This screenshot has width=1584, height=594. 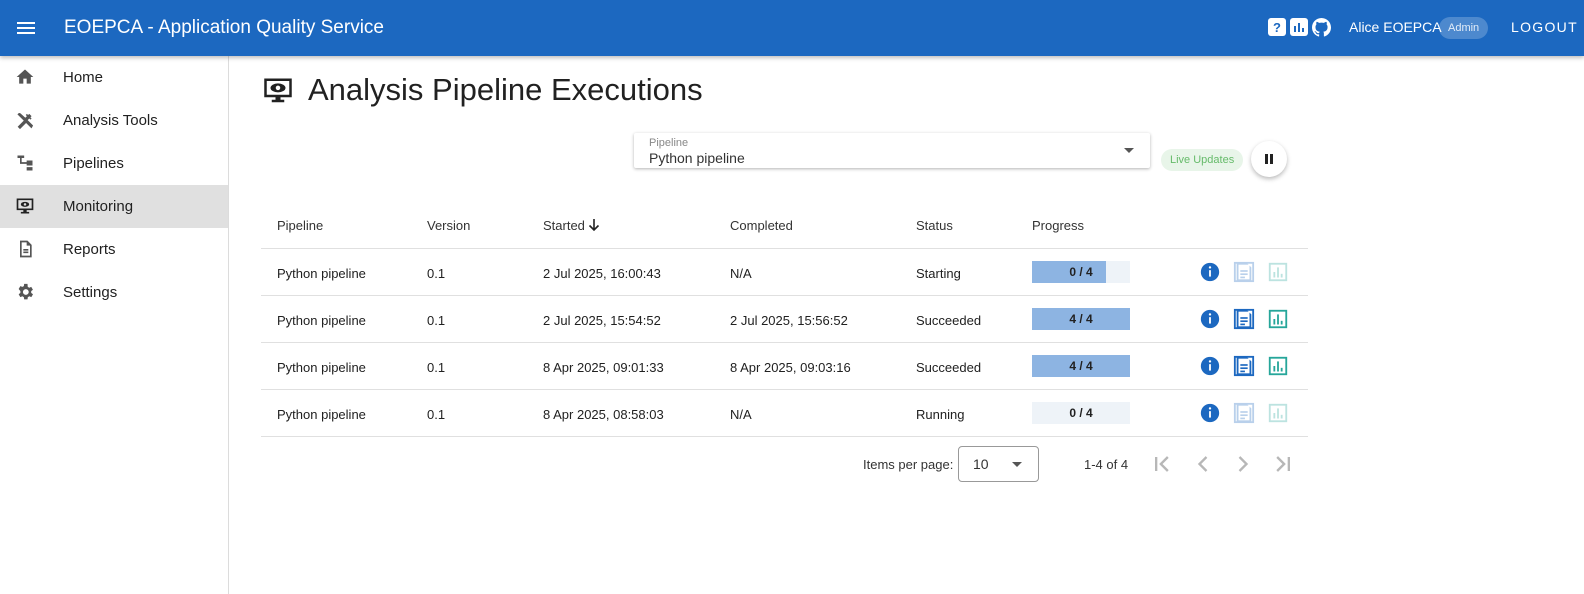 What do you see at coordinates (761, 225) in the screenshot?
I see `header-completed: Completed` at bounding box center [761, 225].